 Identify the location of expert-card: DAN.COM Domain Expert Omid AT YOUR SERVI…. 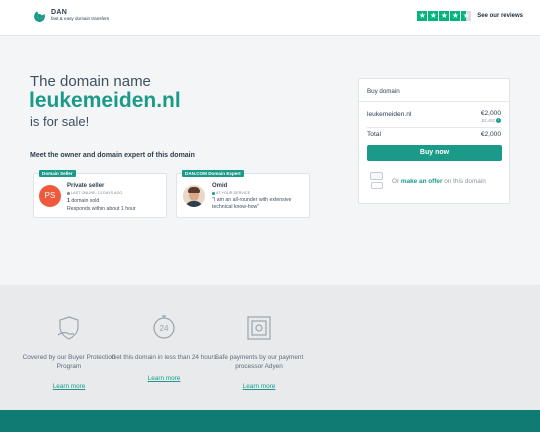
(243, 194).